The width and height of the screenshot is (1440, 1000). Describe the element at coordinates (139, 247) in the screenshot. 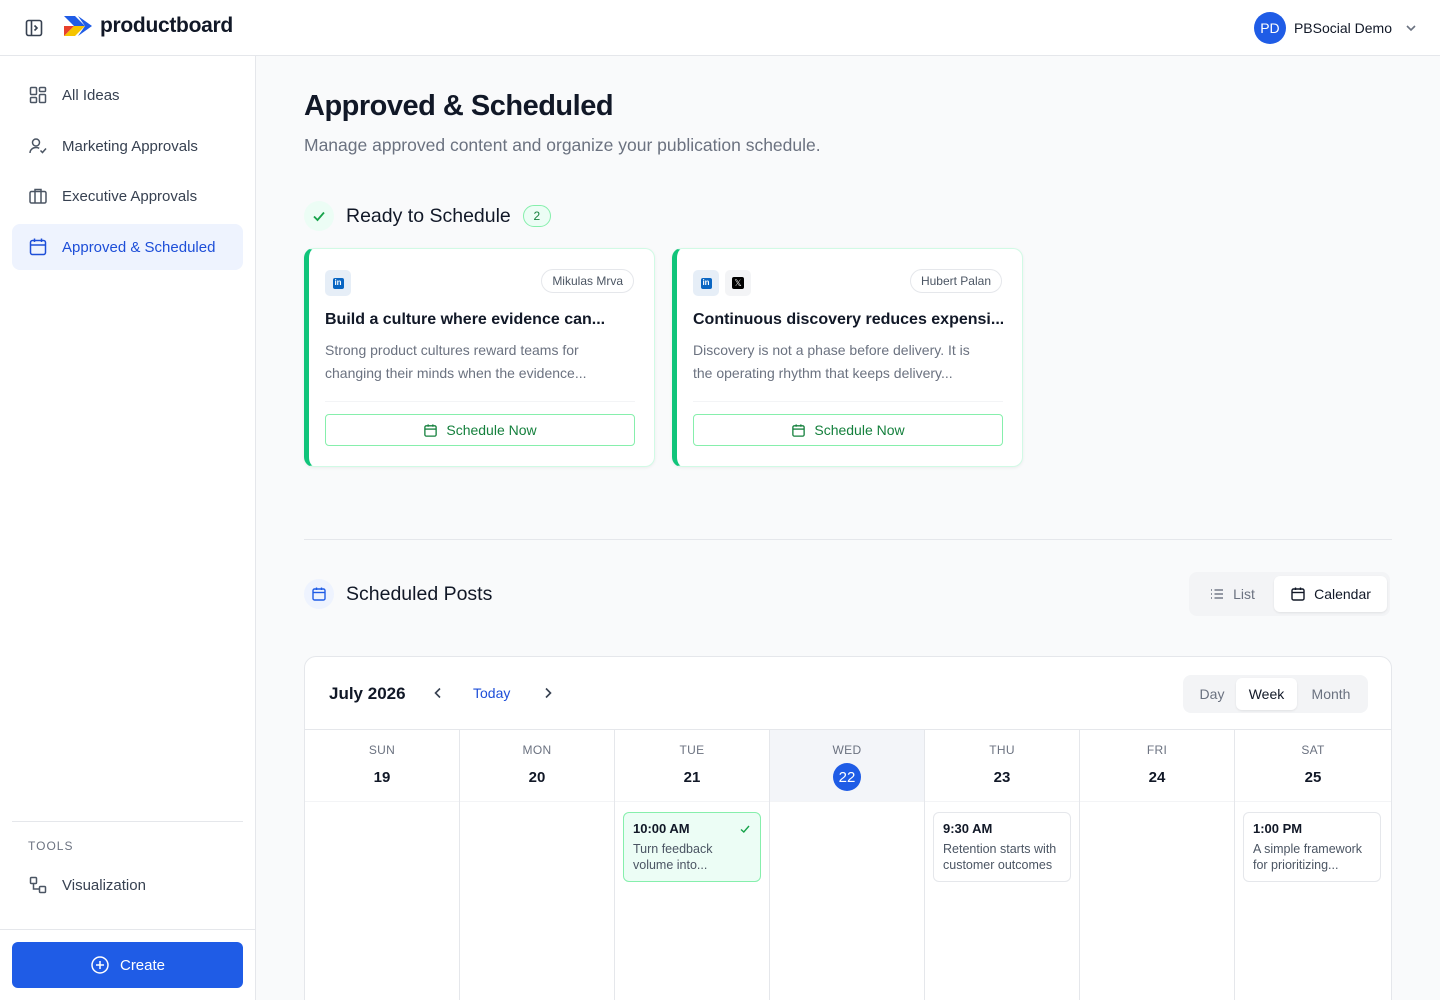

I see `sidebar-item-label: Approved & Scheduled` at that location.